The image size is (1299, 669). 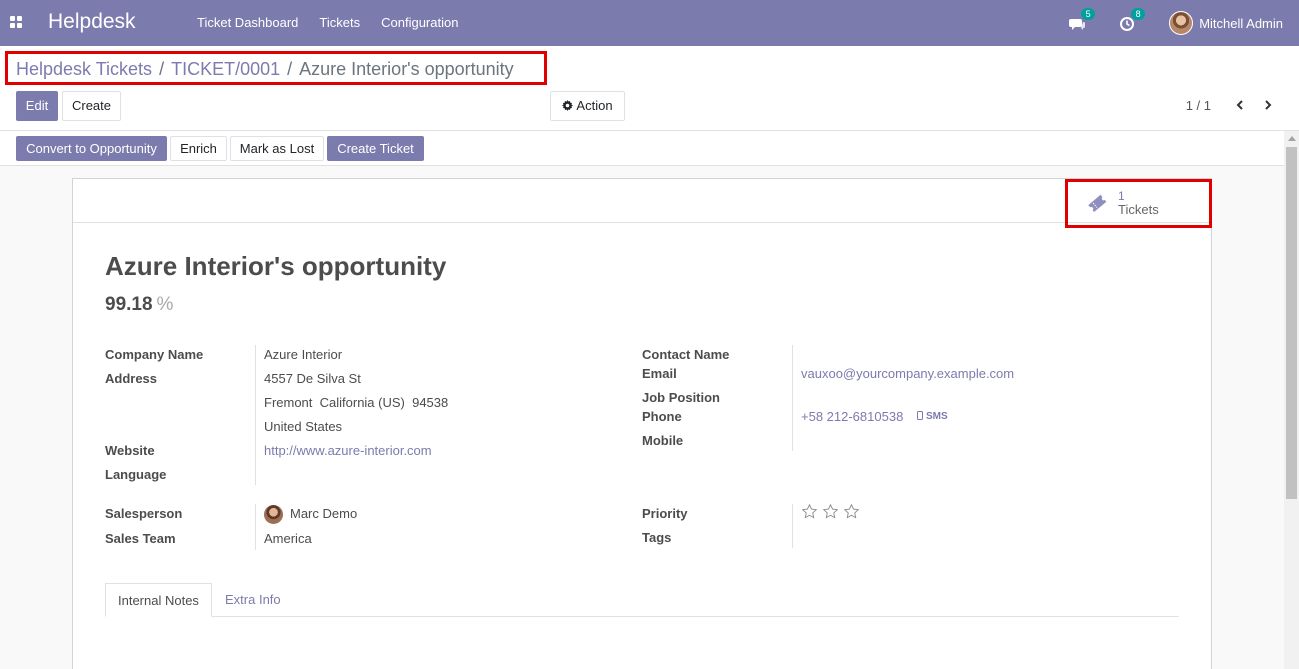 I want to click on edit-button: Edit, so click(x=37, y=106).